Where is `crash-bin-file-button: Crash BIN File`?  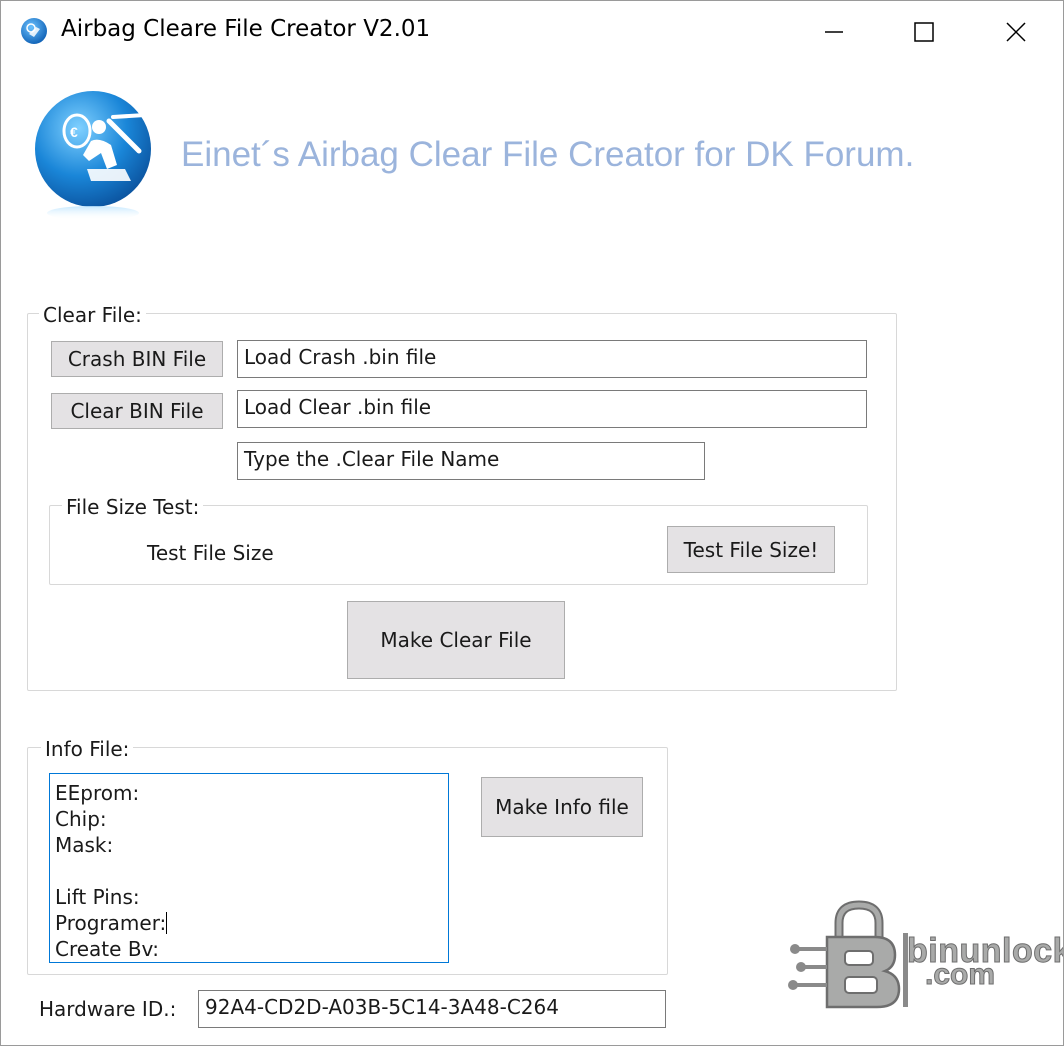 crash-bin-file-button: Crash BIN File is located at coordinates (137, 359).